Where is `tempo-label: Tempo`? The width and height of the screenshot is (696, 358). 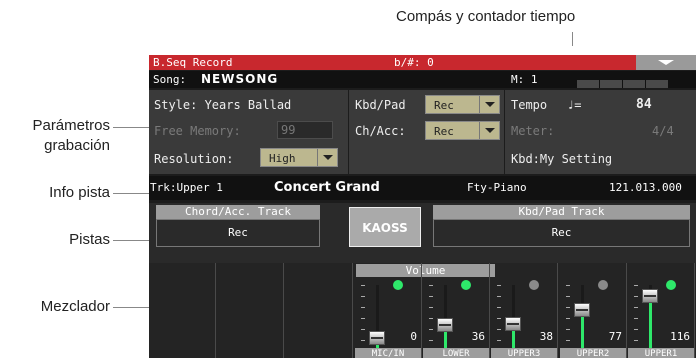
tempo-label: Tempo is located at coordinates (529, 105).